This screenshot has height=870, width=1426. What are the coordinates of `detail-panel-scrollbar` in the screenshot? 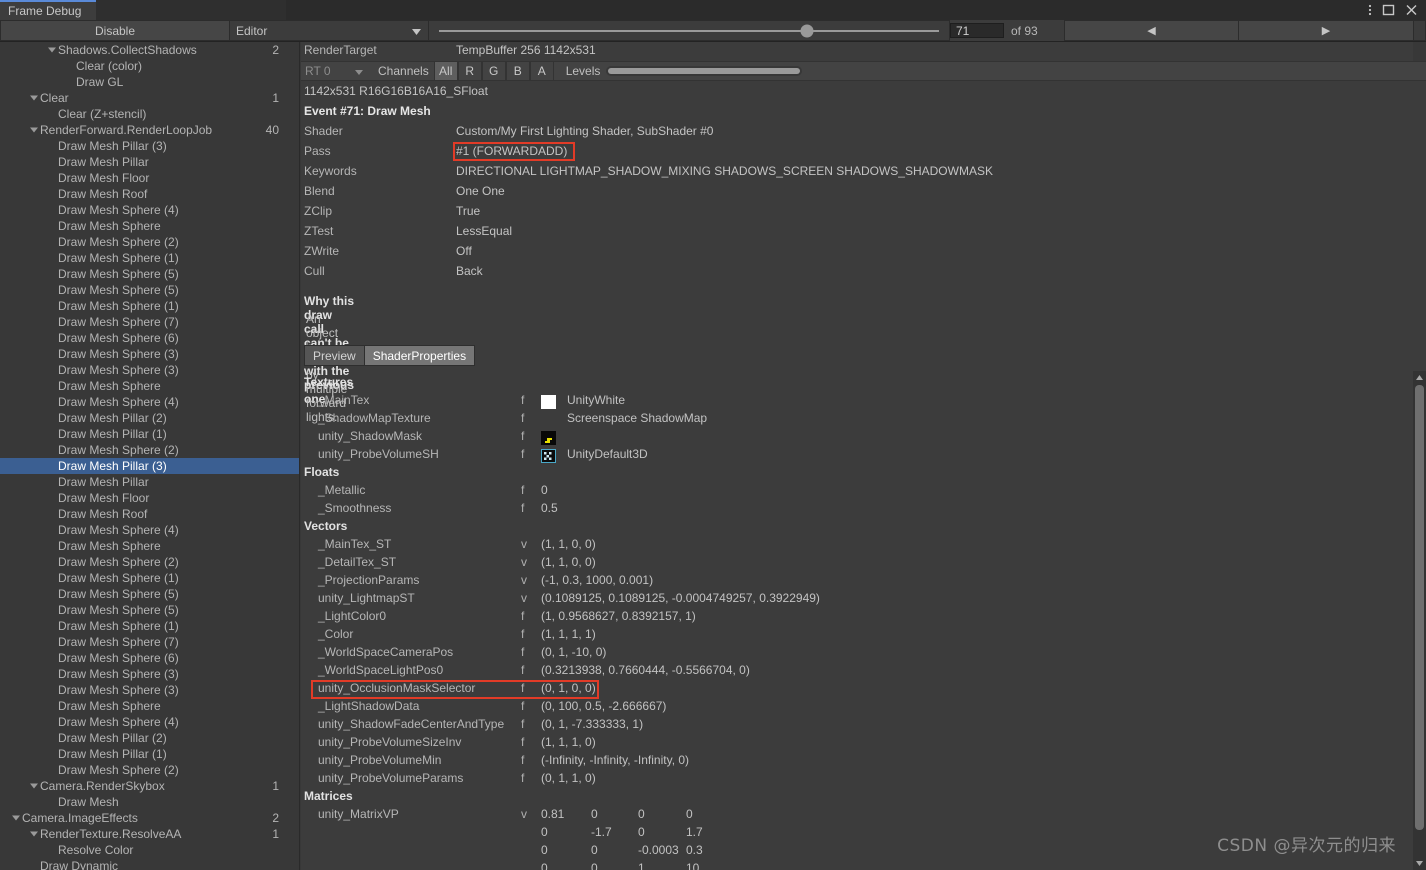 It's located at (1419, 620).